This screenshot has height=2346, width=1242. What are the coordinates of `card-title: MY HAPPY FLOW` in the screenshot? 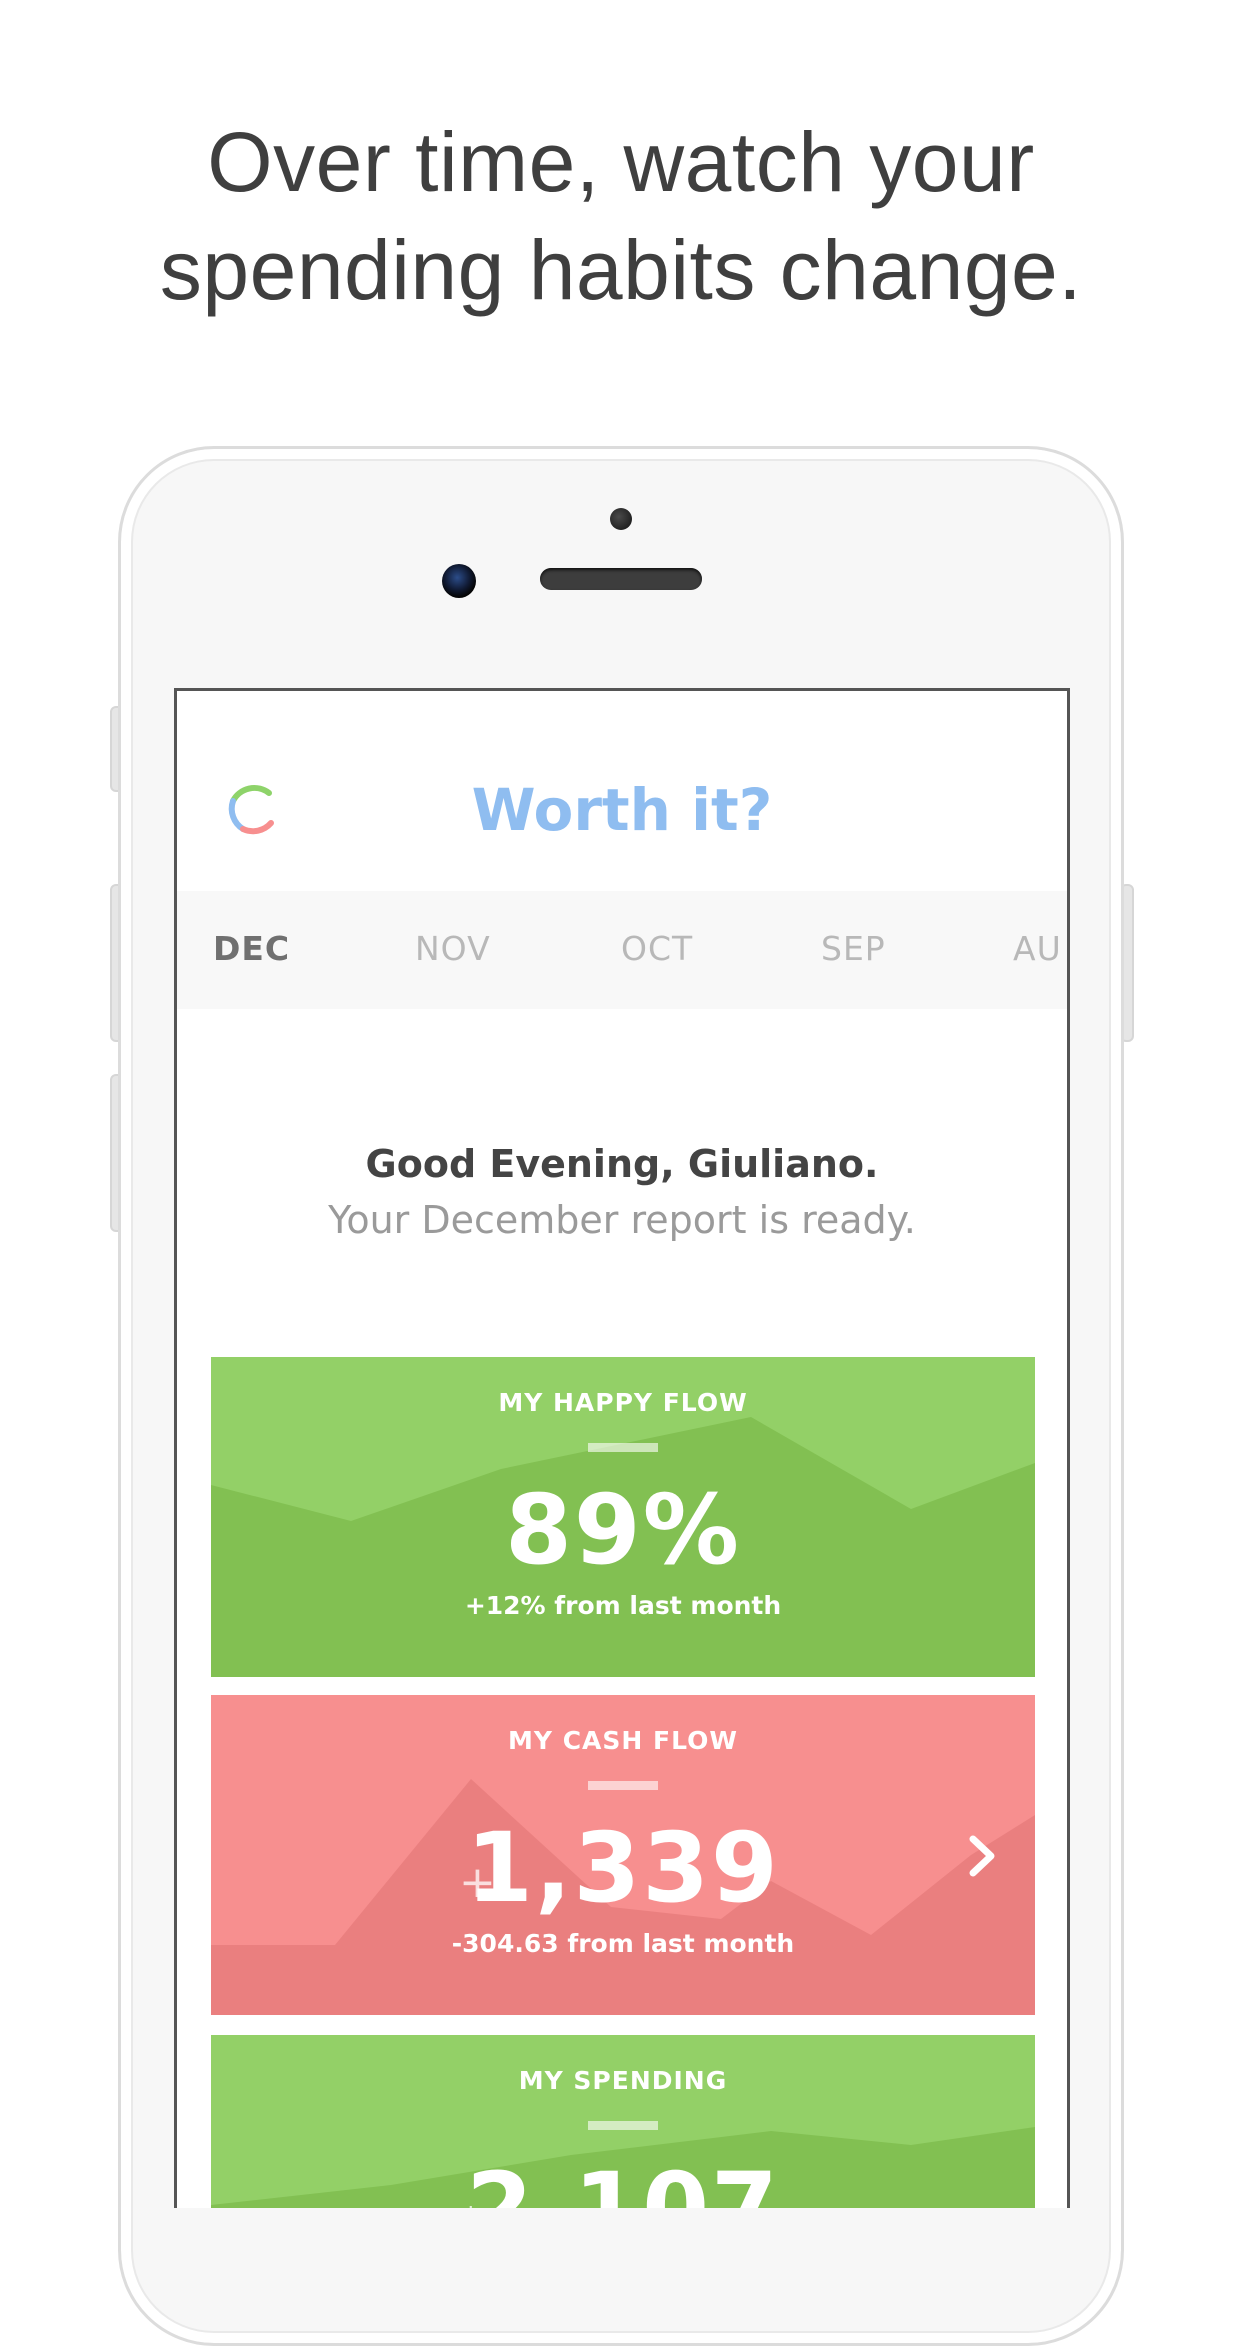 It's located at (623, 1402).